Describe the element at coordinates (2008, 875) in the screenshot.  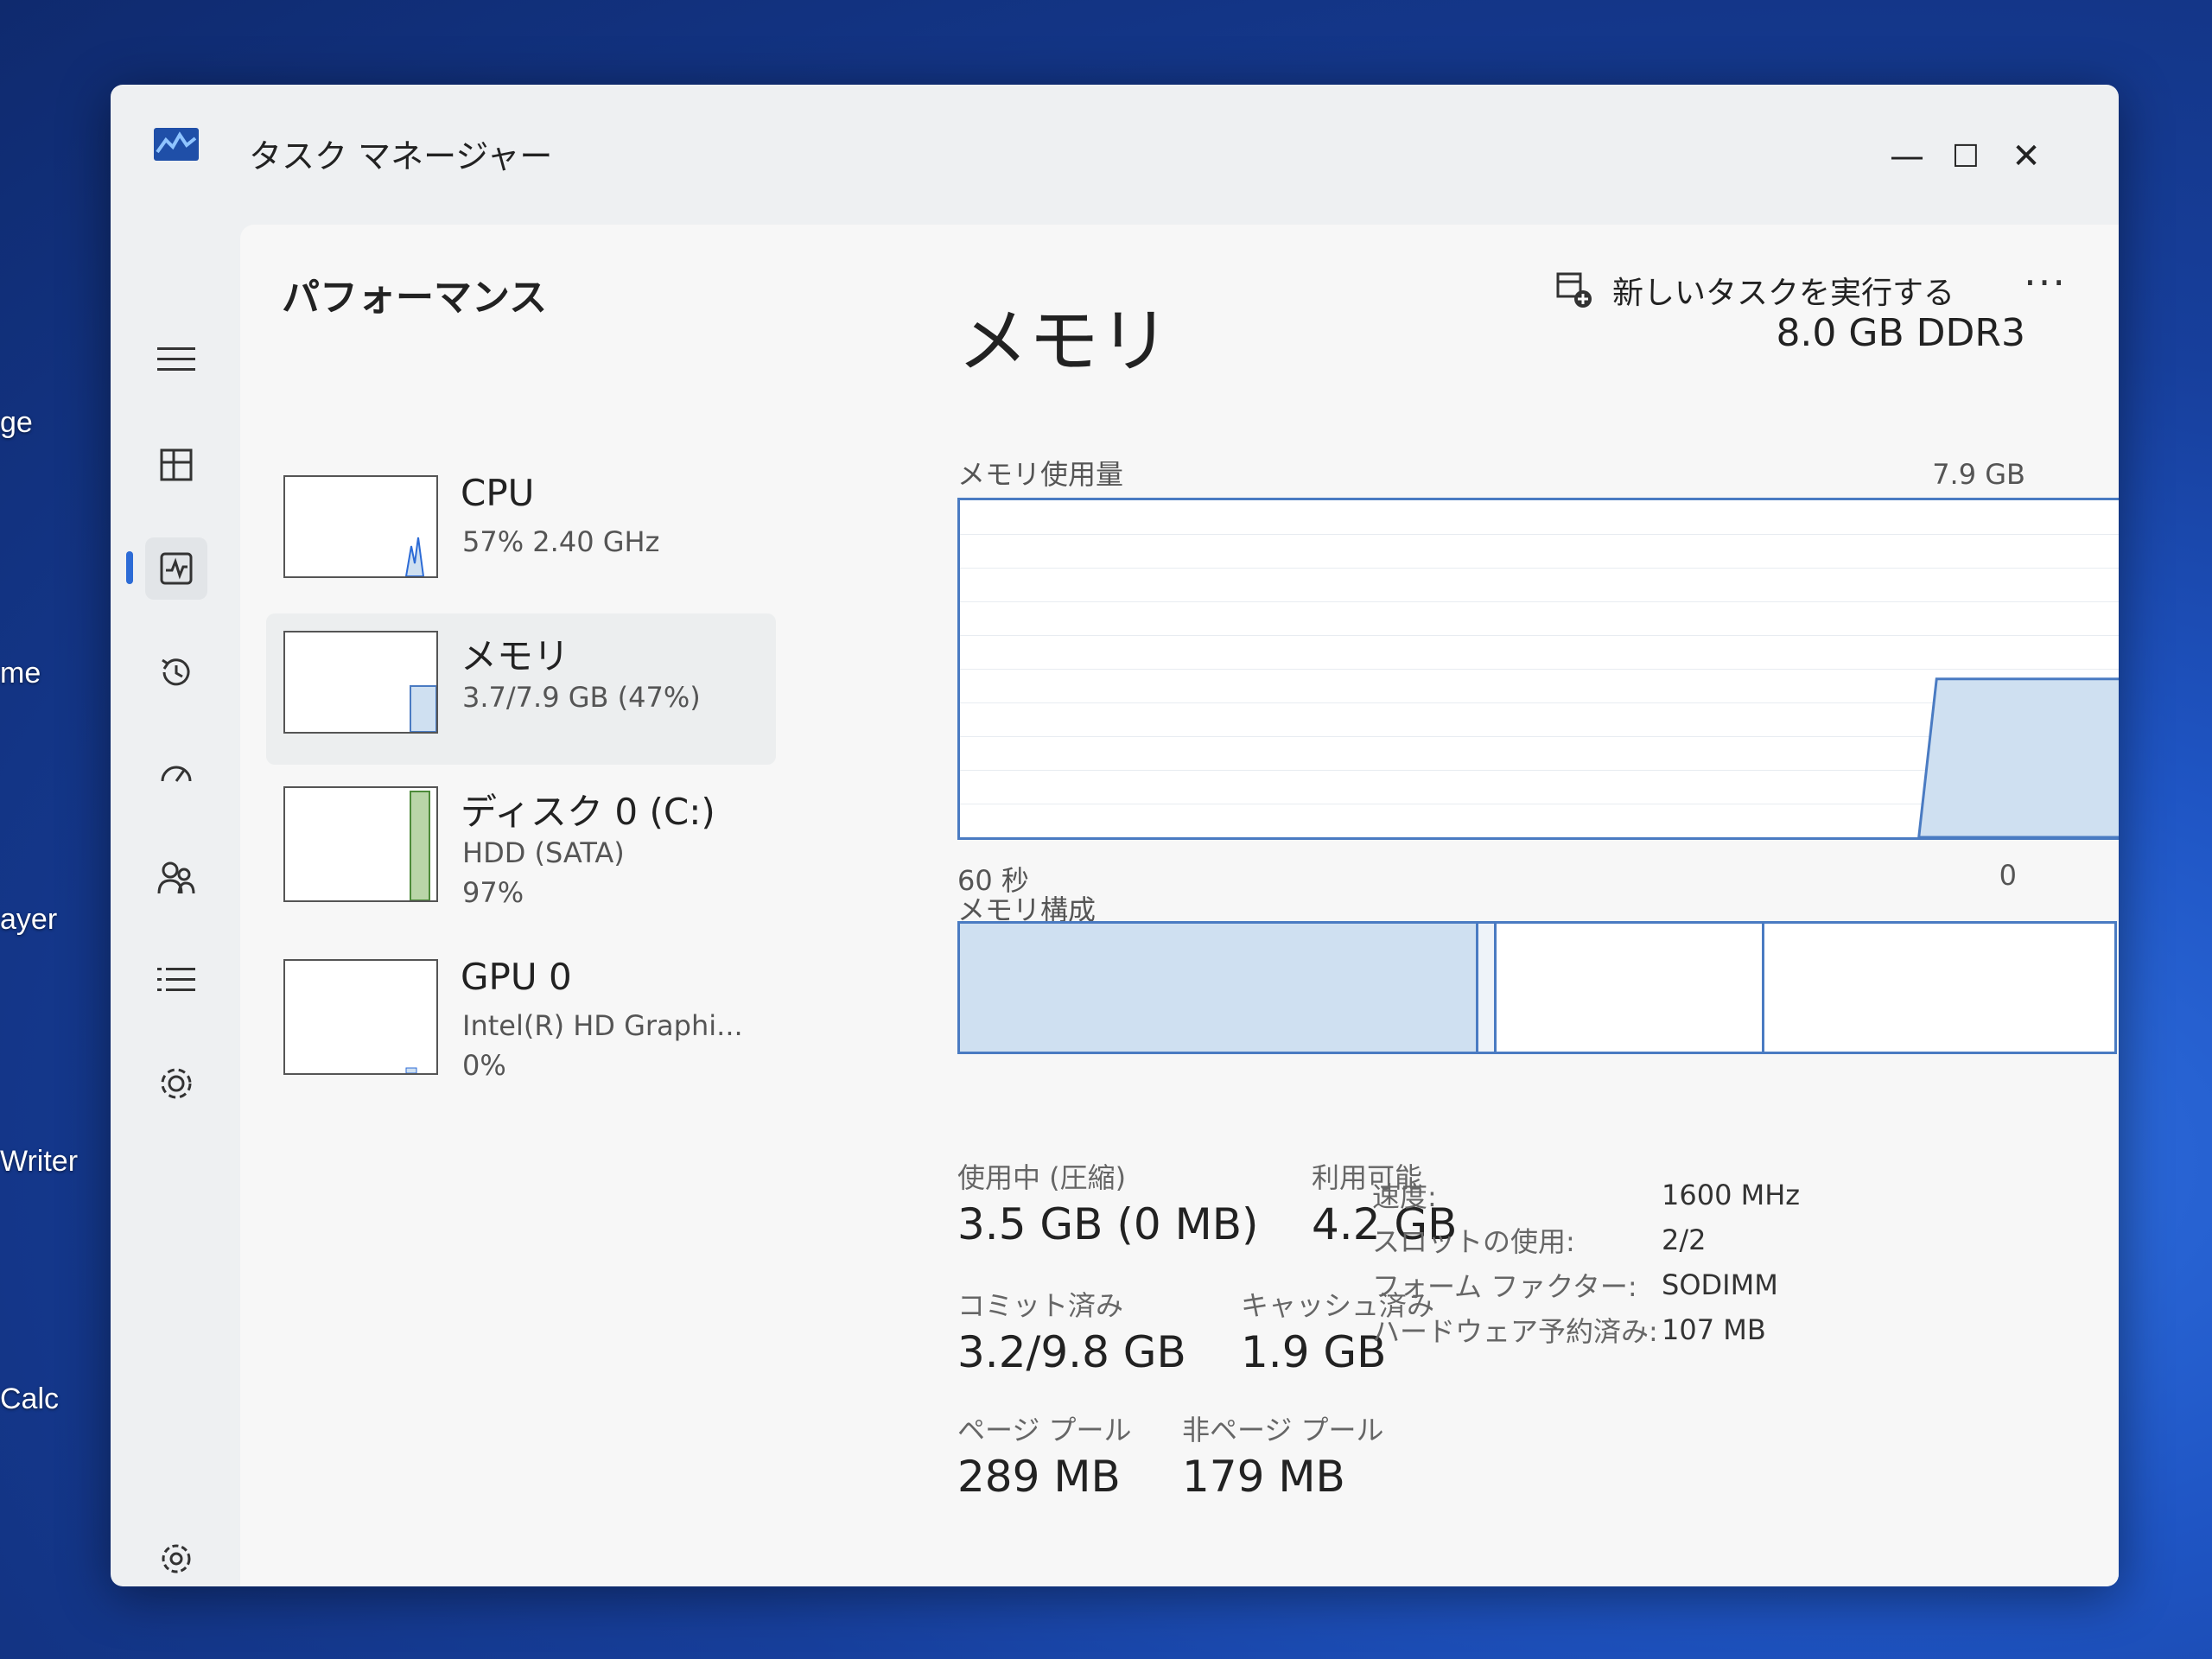
I see `graph-axis-right: 0` at that location.